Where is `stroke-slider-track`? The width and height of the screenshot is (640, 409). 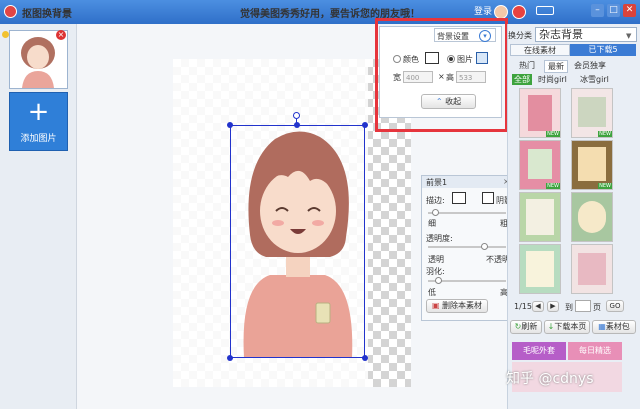 stroke-slider-track is located at coordinates (467, 213).